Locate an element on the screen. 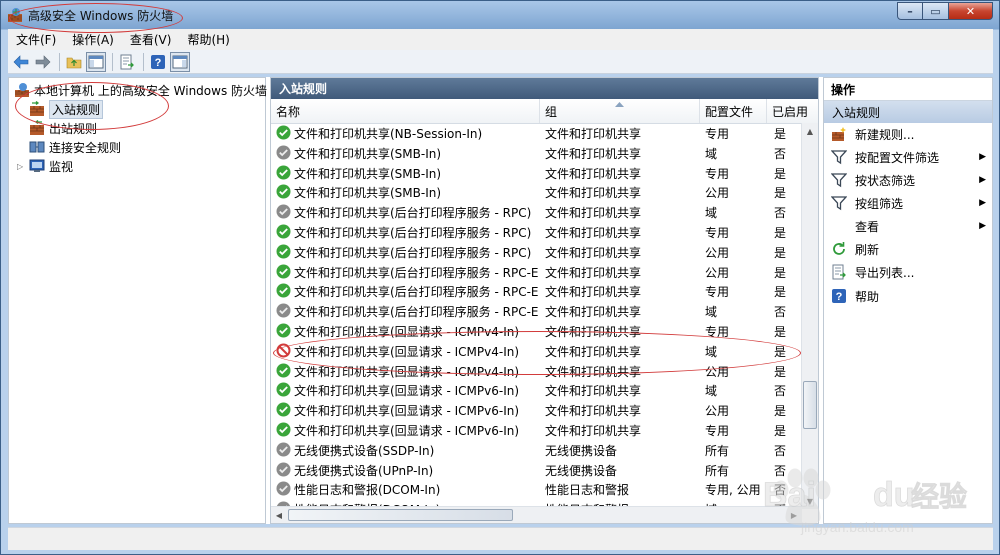 The image size is (1000, 555). maximize-button: ▭ is located at coordinates (936, 11).